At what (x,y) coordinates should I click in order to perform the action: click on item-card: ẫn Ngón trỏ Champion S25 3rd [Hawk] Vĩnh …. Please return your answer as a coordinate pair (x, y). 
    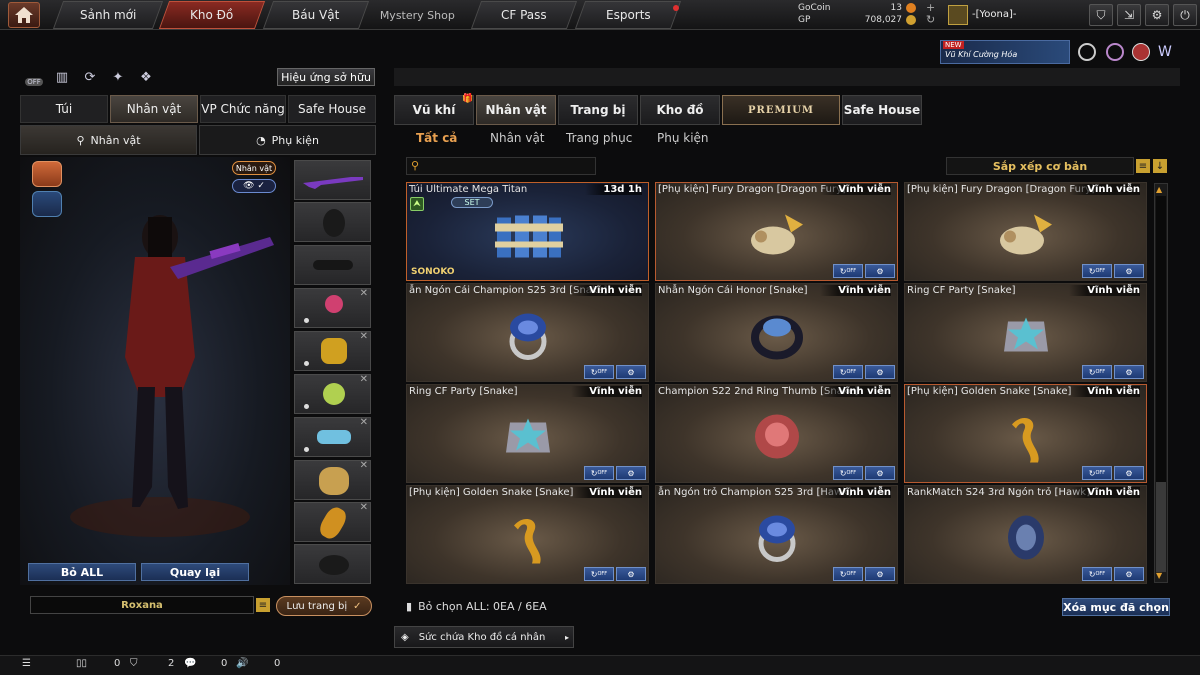
    Looking at the image, I should click on (776, 534).